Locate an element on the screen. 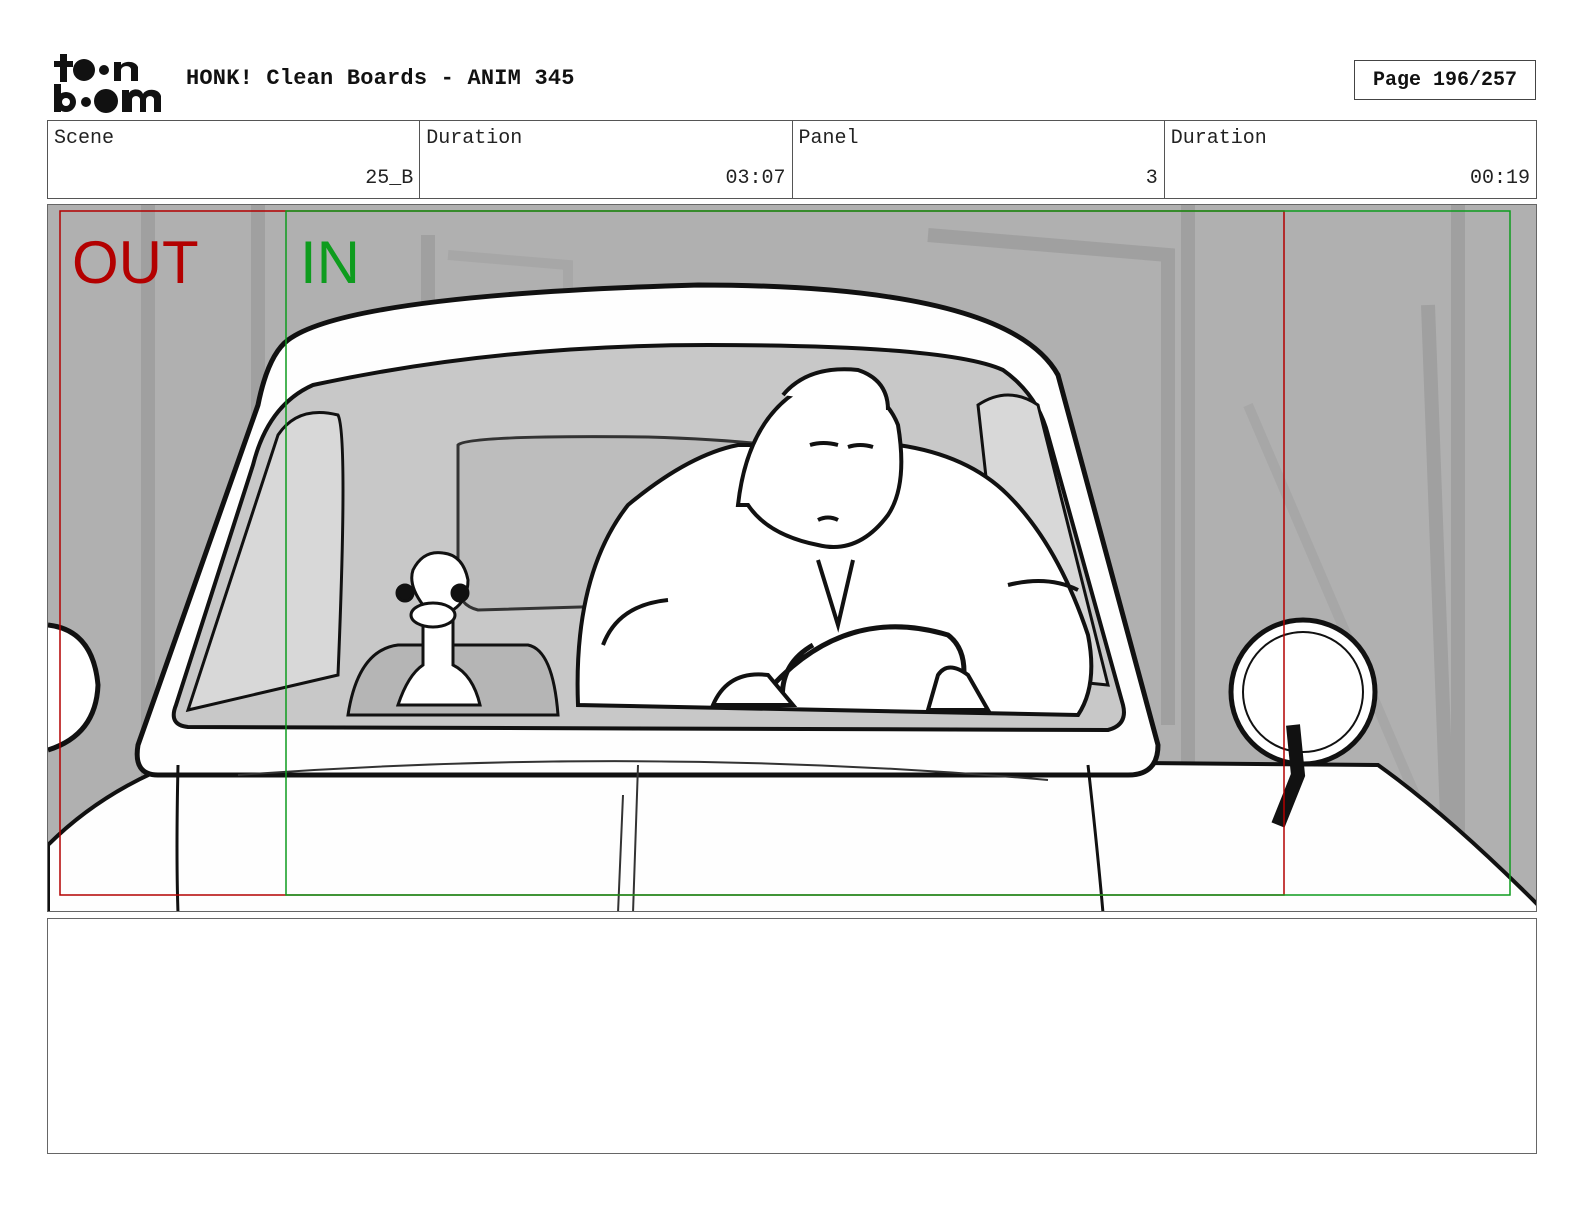 This screenshot has width=1584, height=1224. panel-duration-label: Duration is located at coordinates (1218, 138).